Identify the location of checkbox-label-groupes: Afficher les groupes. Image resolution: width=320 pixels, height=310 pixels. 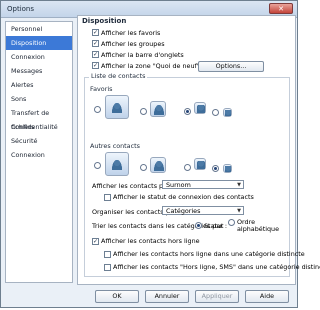
(133, 44).